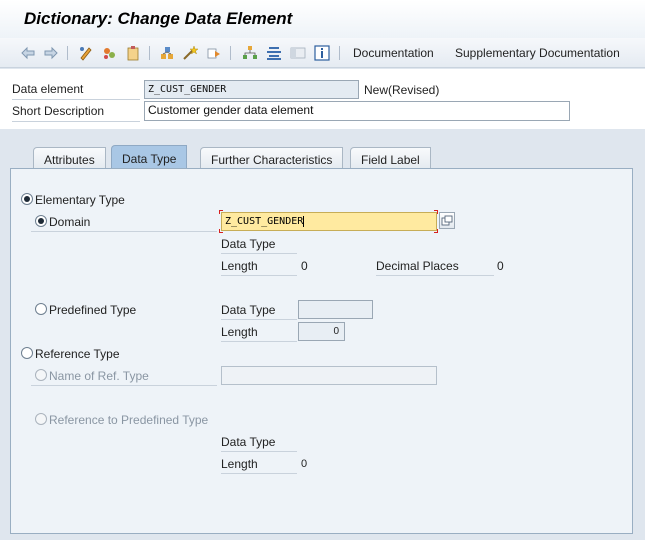 This screenshot has height=540, width=645. What do you see at coordinates (149, 157) in the screenshot?
I see `tab-data-type: Data Type` at bounding box center [149, 157].